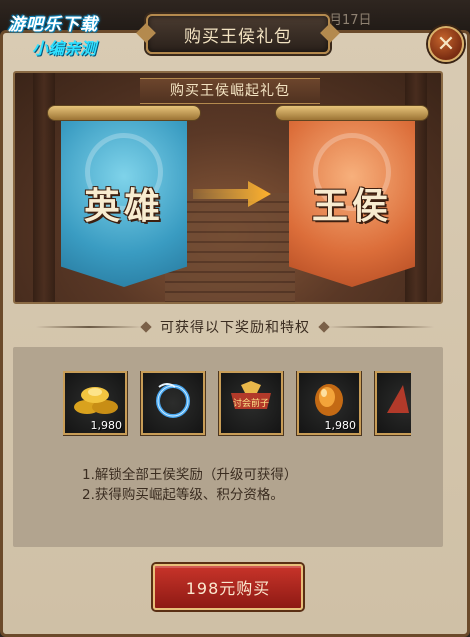 This screenshot has height=637, width=470. What do you see at coordinates (251, 395) in the screenshot?
I see `title-badge-icon: 讨会前子` at bounding box center [251, 395].